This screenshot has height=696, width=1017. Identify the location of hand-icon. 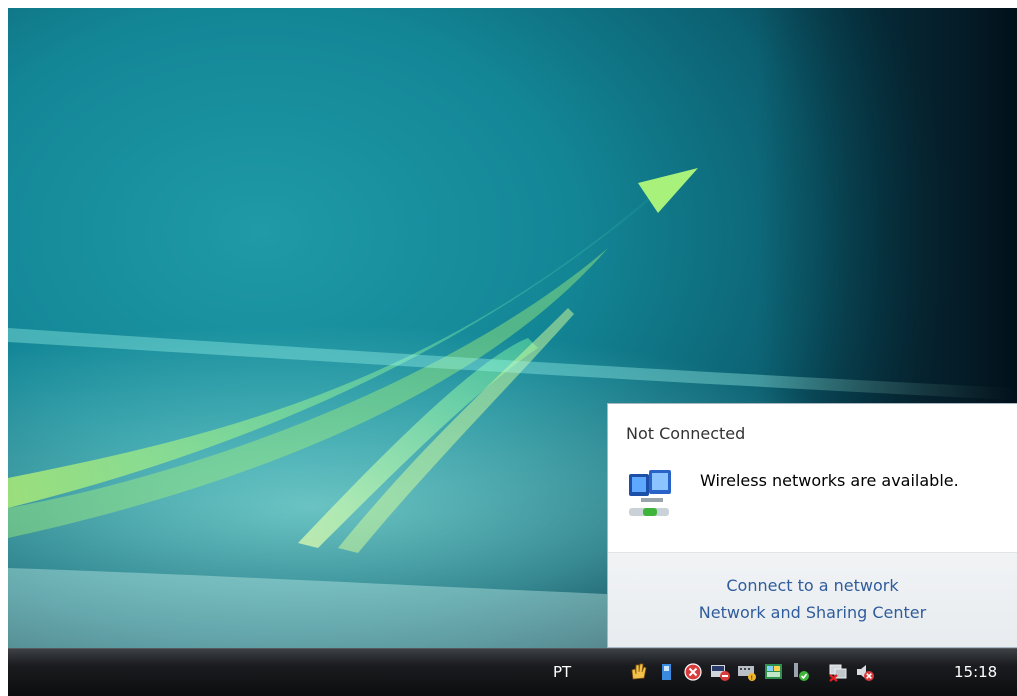
(639, 672).